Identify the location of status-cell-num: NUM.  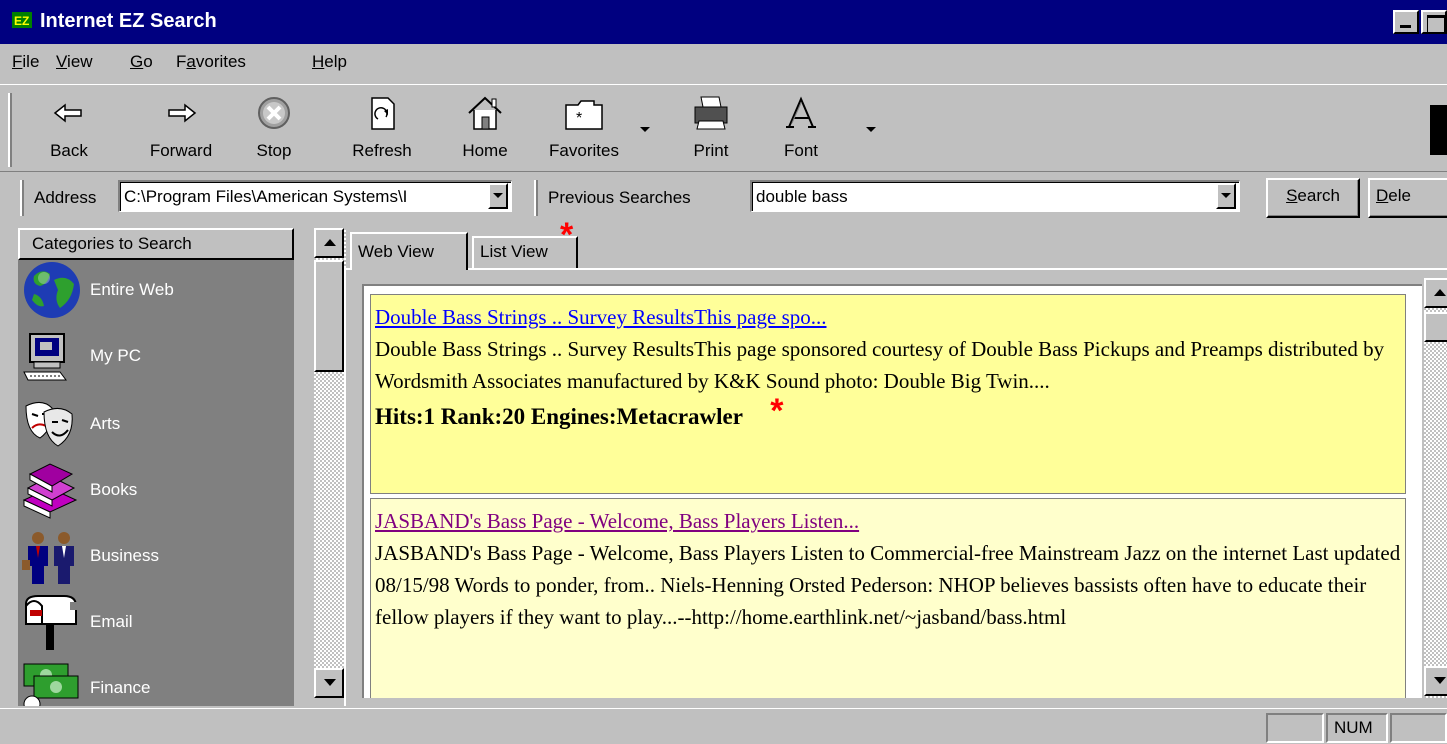
(1357, 728).